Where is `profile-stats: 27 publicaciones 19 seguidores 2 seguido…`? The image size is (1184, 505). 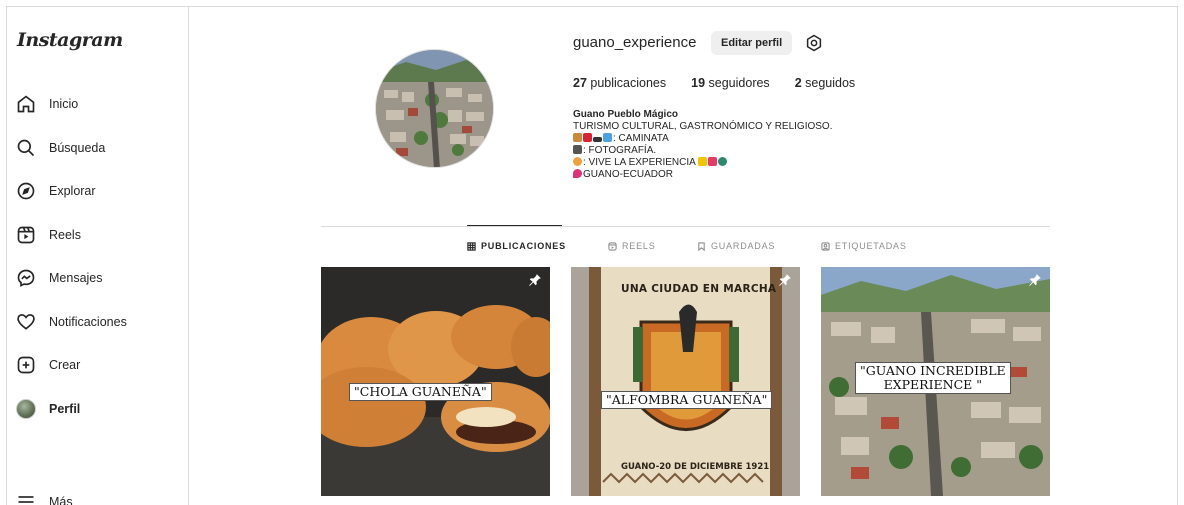
profile-stats: 27 publicaciones 19 seguidores 2 seguido… is located at coordinates (726, 83).